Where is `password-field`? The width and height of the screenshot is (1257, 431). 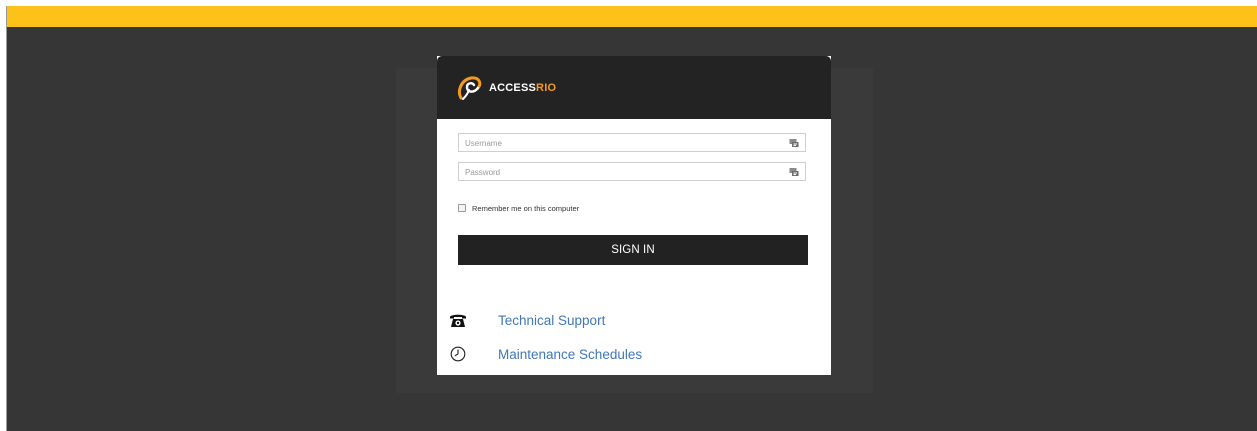
password-field is located at coordinates (632, 171).